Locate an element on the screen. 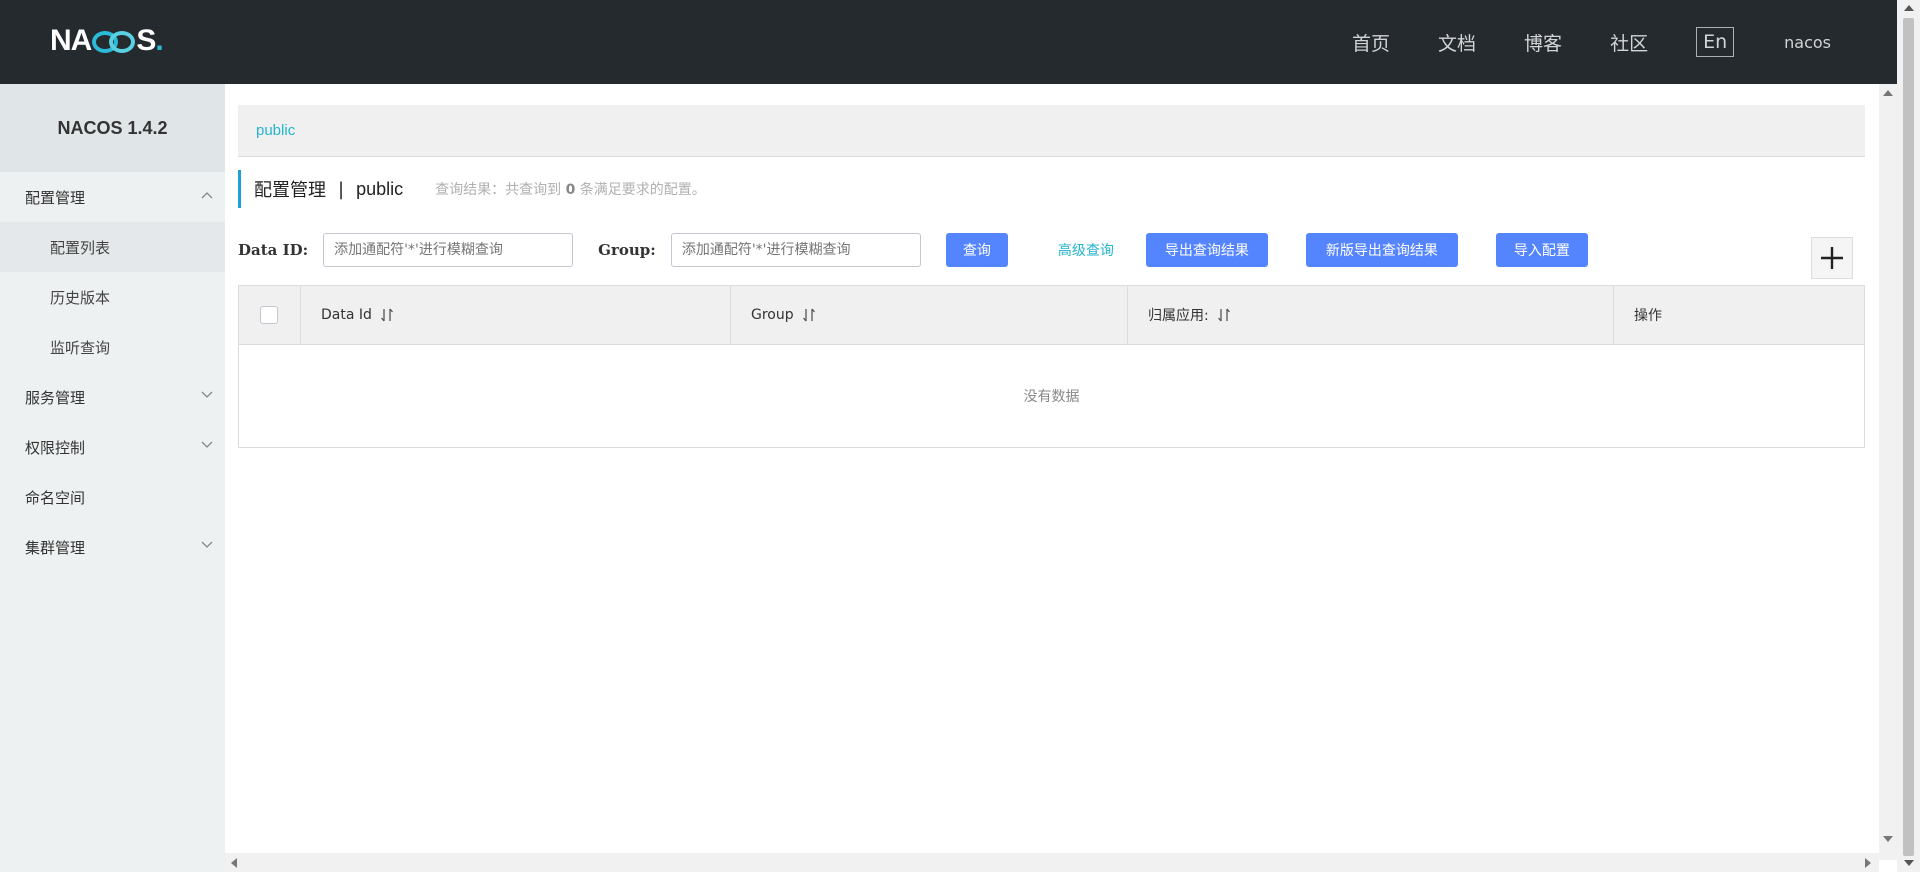 This screenshot has width=1920, height=872. nav-blog: 博客 is located at coordinates (1543, 42).